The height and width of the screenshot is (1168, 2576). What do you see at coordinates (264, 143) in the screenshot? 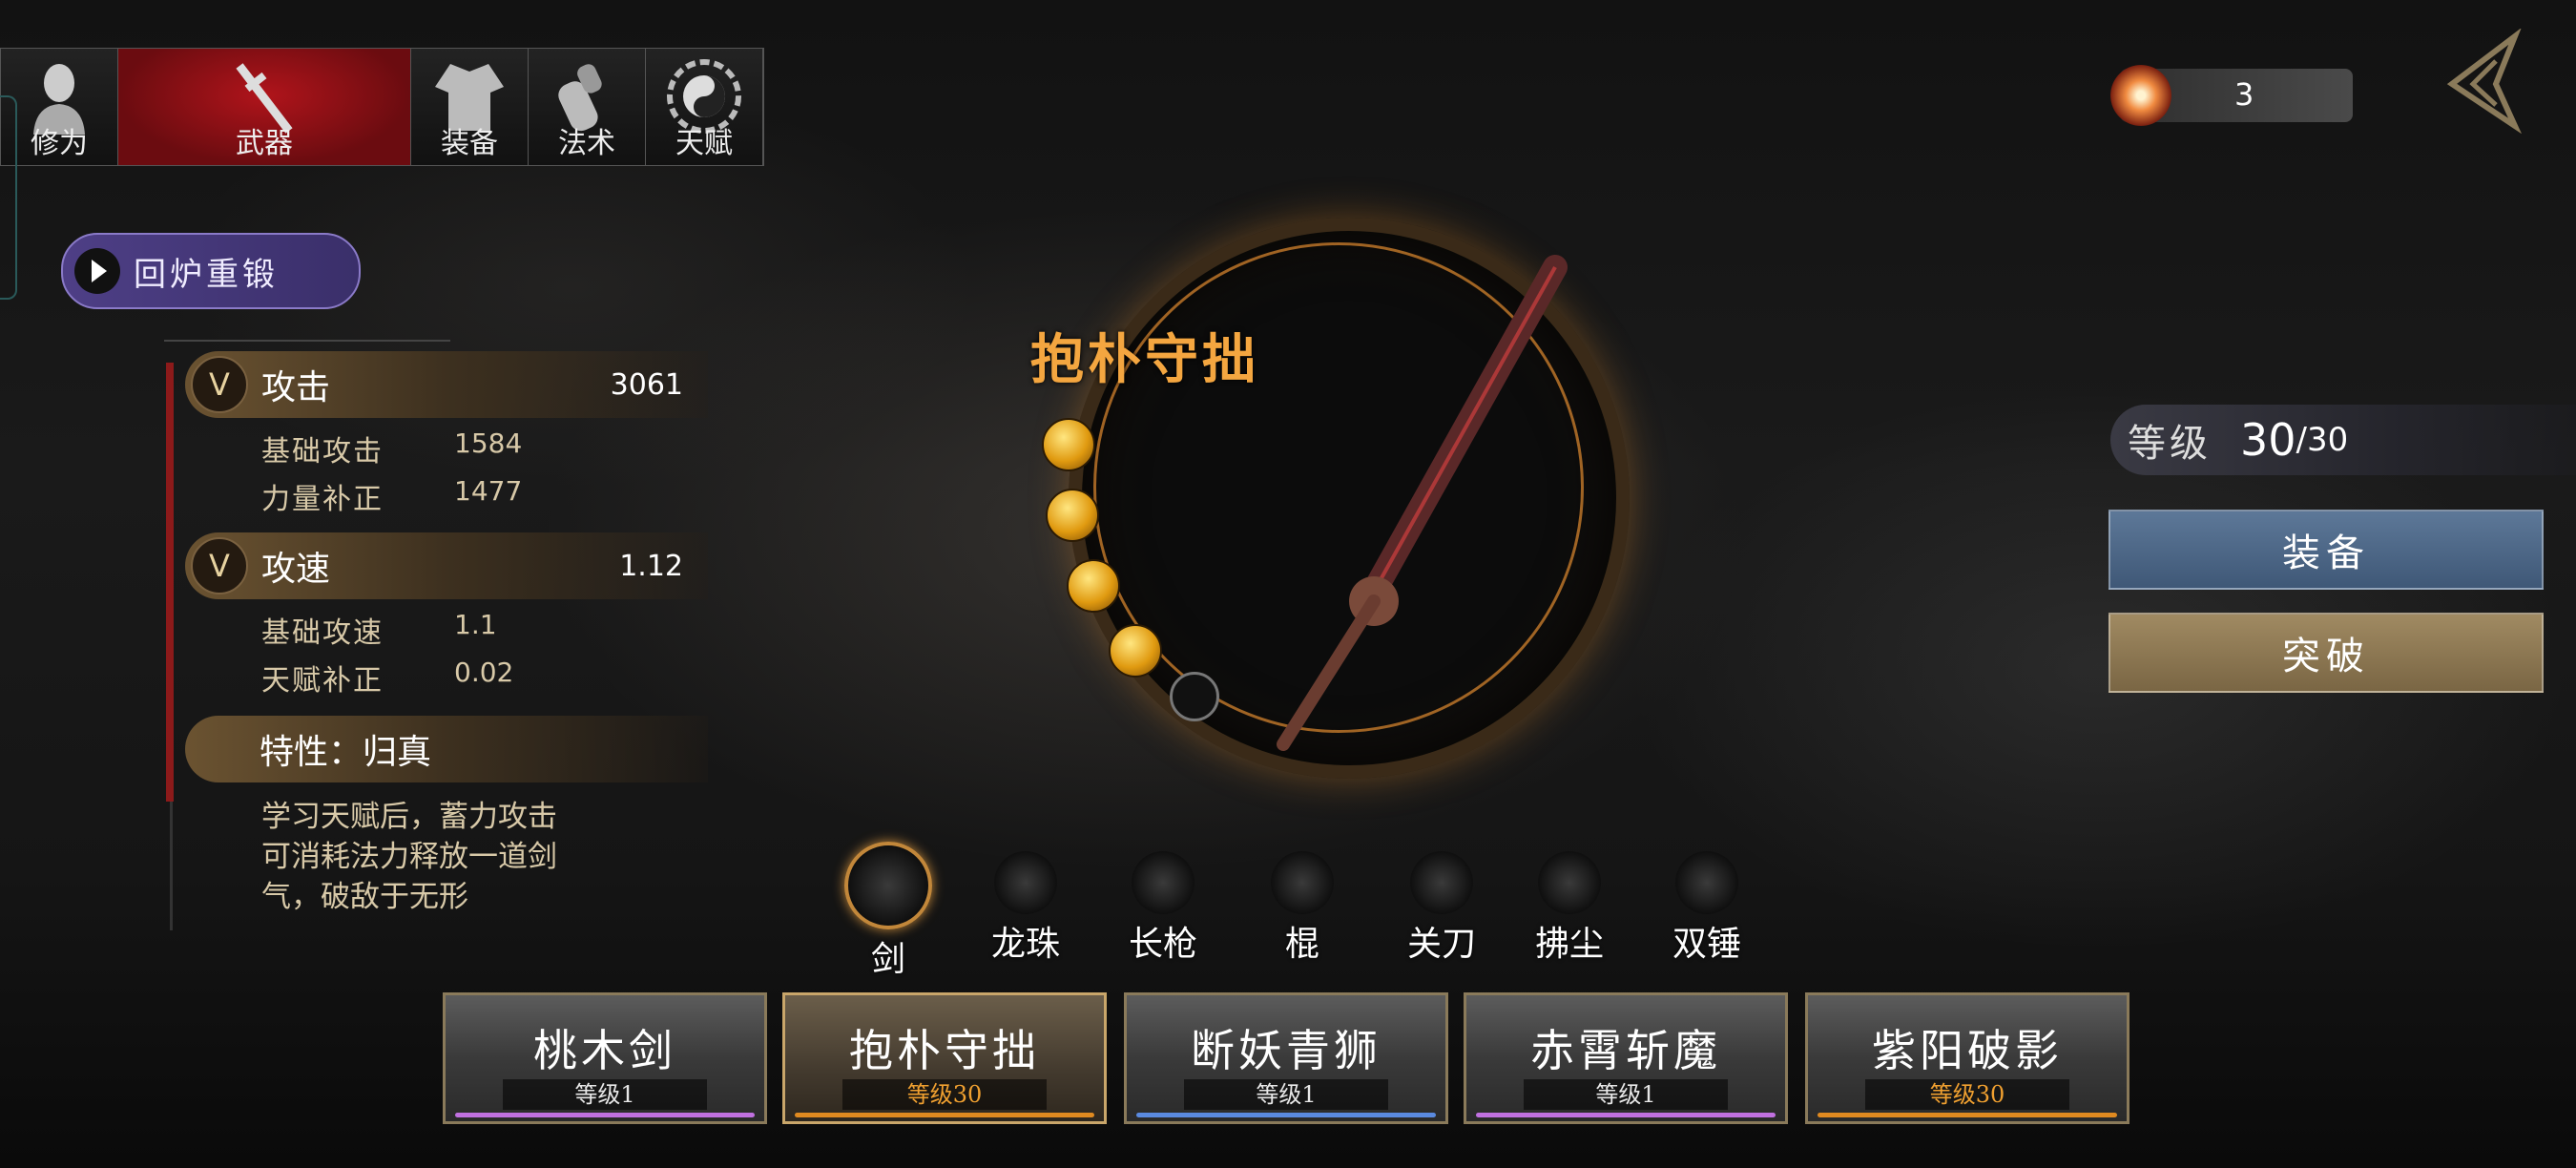
I see `tab-label: 武器` at bounding box center [264, 143].